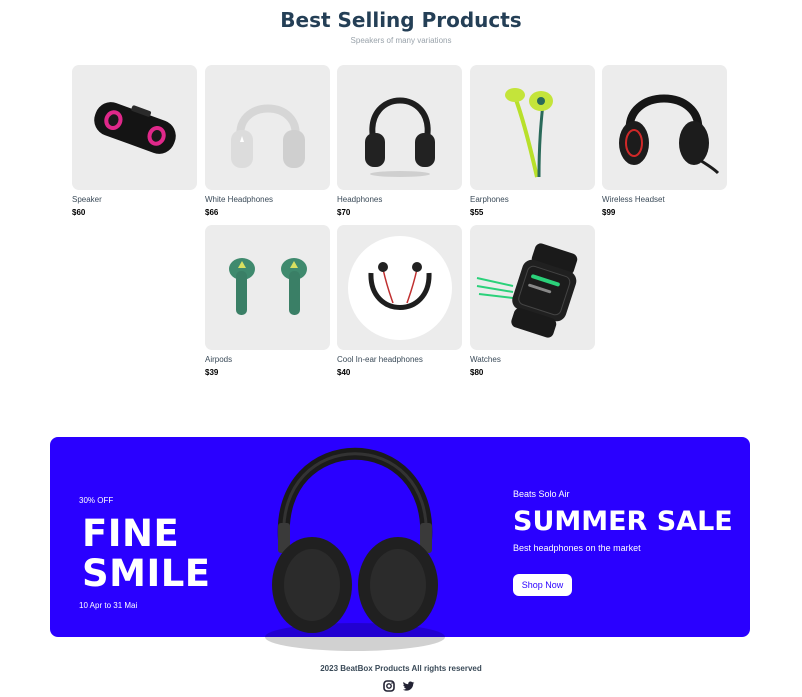 Image resolution: width=802 pixels, height=697 pixels. What do you see at coordinates (355, 549) in the screenshot?
I see `hero-headphones-icon` at bounding box center [355, 549].